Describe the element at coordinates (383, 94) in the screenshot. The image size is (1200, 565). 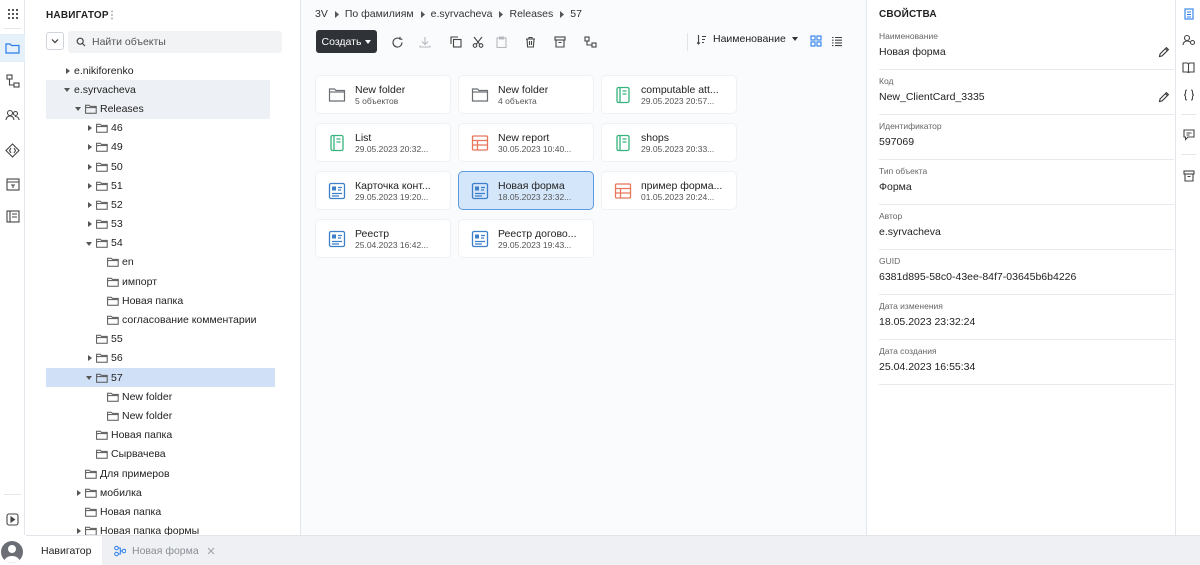
I see `object-tile: New folder 5 объектов` at that location.